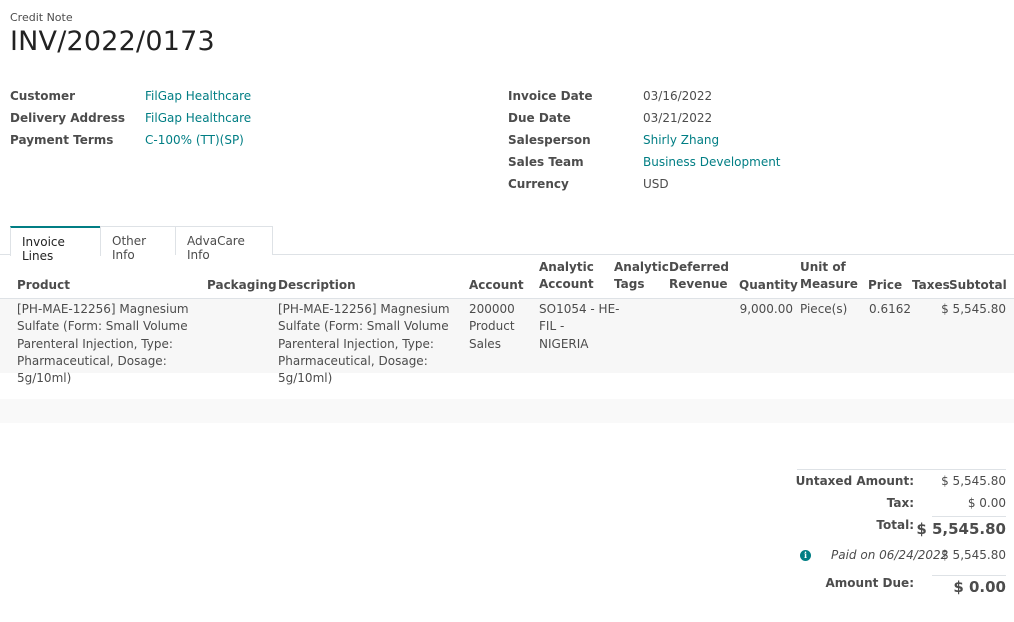  Describe the element at coordinates (552, 326) in the screenshot. I see `row-analytic-account-line: FIL -` at that location.